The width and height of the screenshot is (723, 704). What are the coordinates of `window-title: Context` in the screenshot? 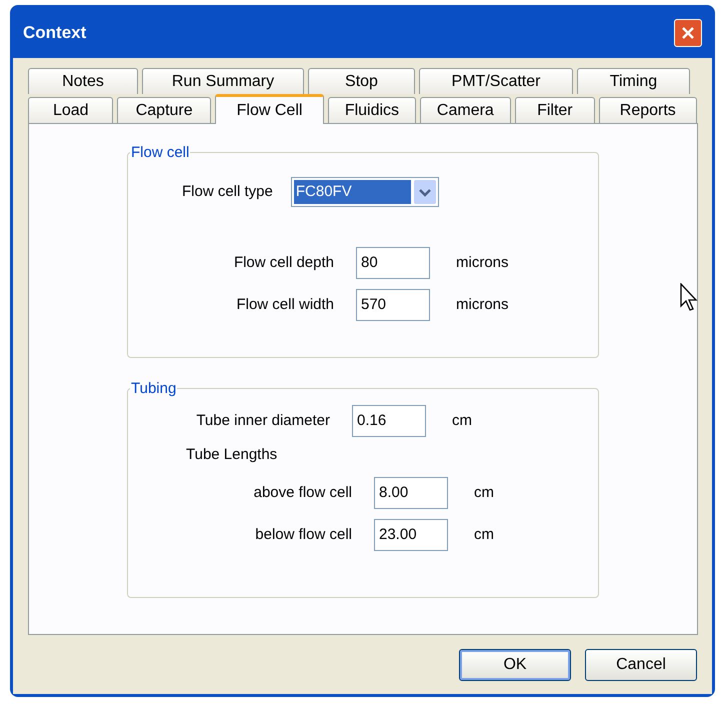 It's located at (54, 33).